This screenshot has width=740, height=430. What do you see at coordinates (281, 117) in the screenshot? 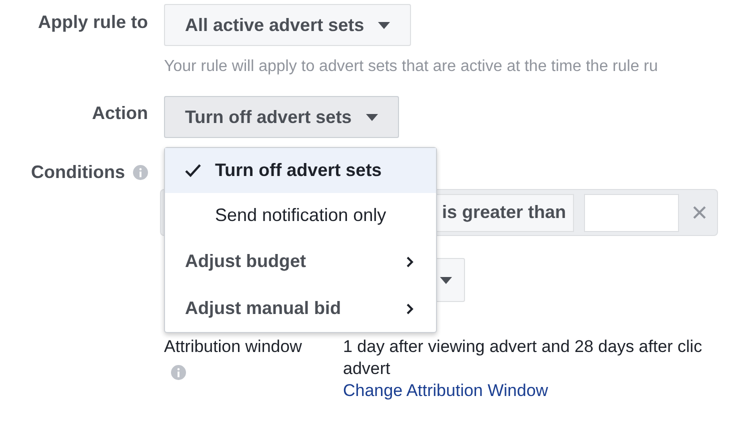
I see `action-dropdown: Turn off advert sets` at bounding box center [281, 117].